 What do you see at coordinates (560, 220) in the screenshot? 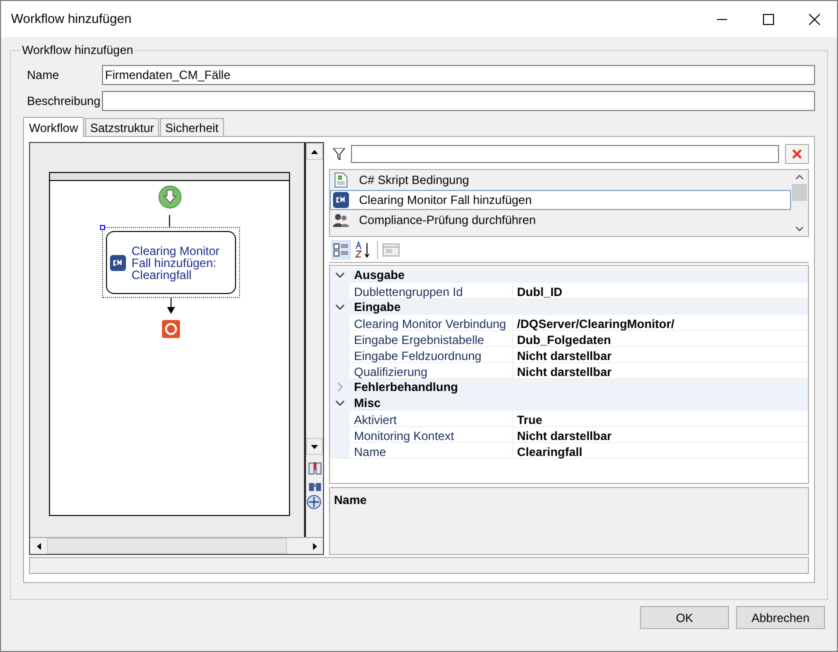
I see `list-item: Compliance-Prüfung durchführen` at bounding box center [560, 220].